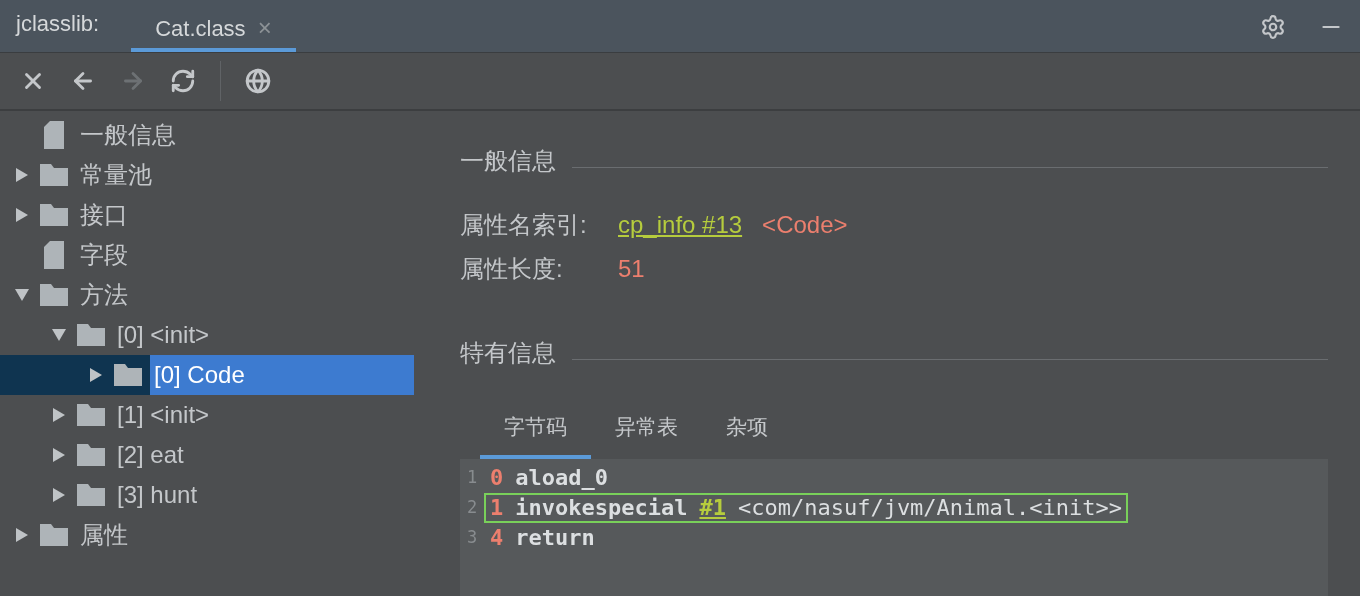 Image resolution: width=1360 pixels, height=596 pixels. Describe the element at coordinates (213, 30) in the screenshot. I see `file-tab: Cat.class ×` at that location.